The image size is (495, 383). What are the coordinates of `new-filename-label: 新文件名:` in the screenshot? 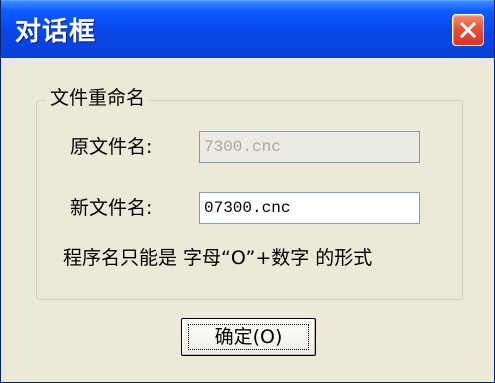 It's located at (111, 208).